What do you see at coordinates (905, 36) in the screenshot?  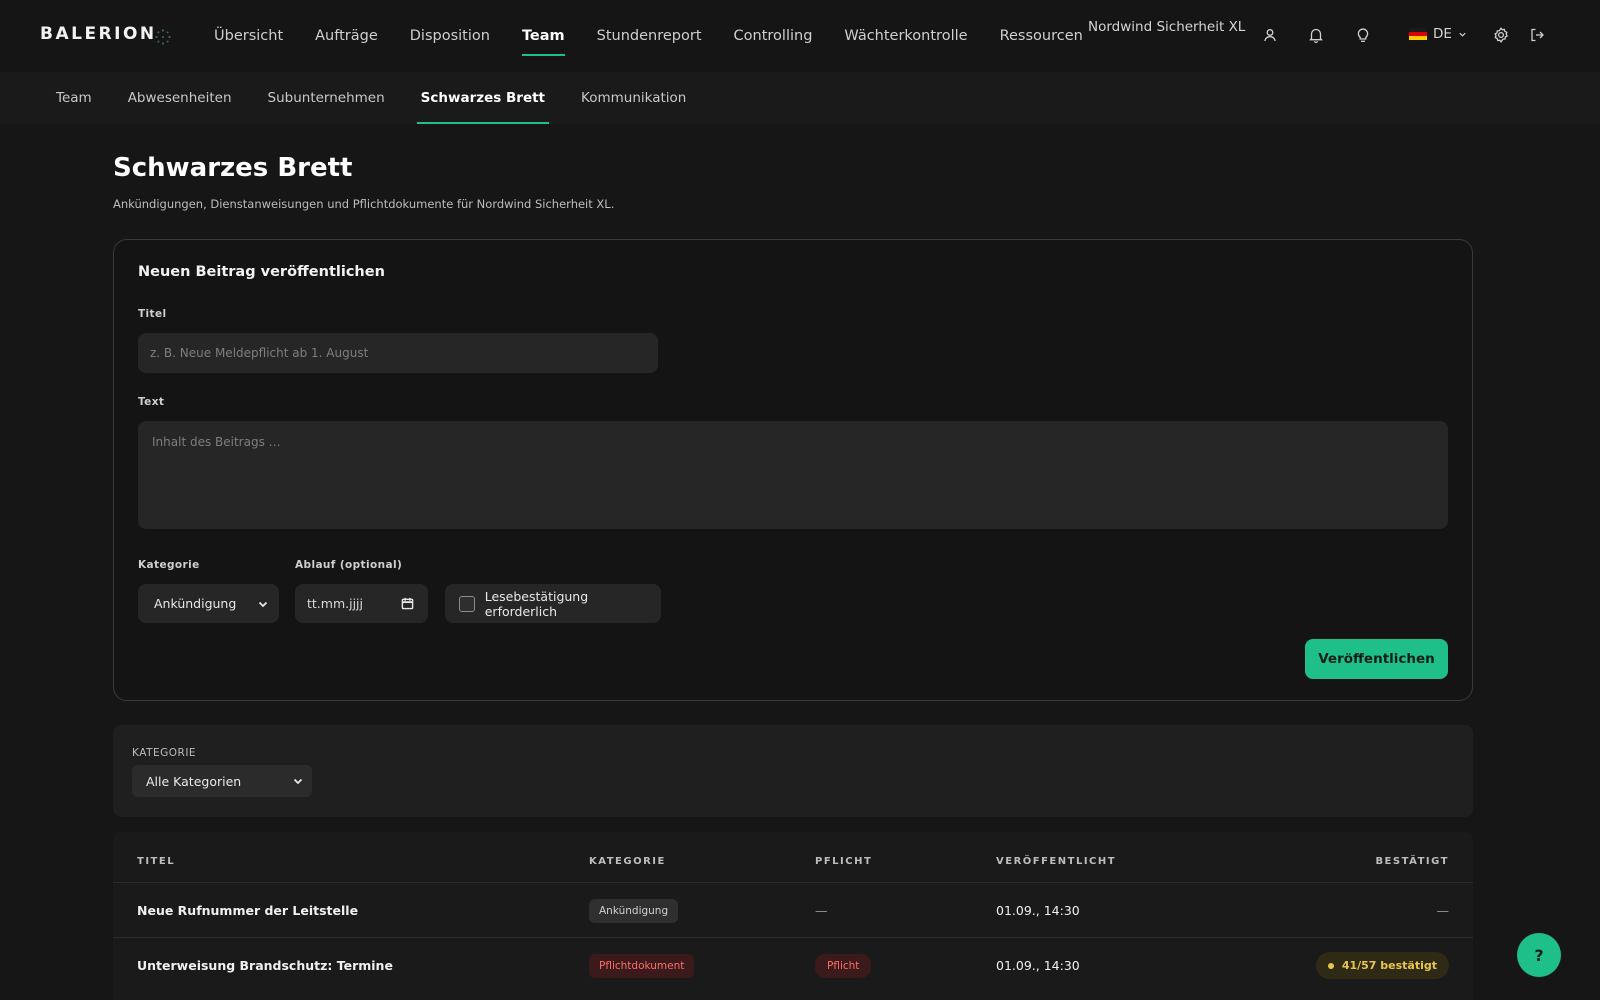 I see `nav-item-waechterkontrolle: Wächterkontrolle` at bounding box center [905, 36].